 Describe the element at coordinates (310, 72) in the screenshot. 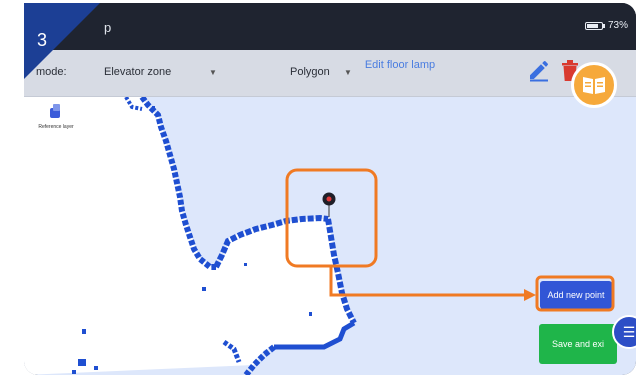

I see `shape-select: Polygon` at that location.